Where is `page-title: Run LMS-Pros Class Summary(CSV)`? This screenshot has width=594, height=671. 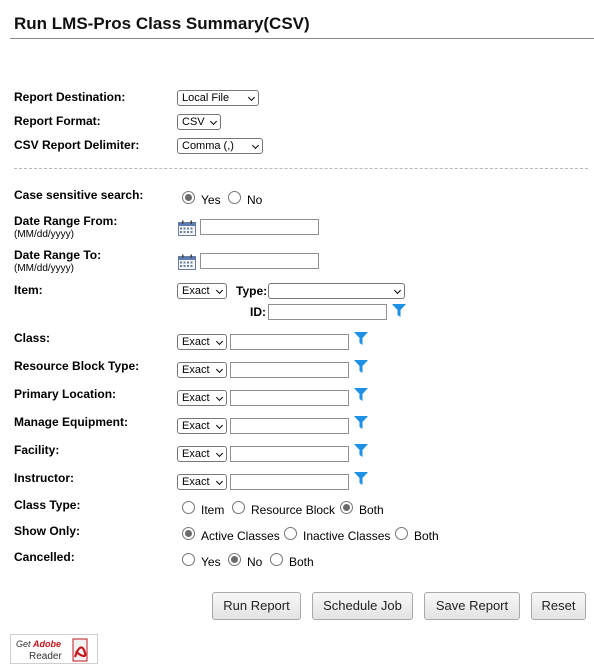
page-title: Run LMS-Pros Class Summary(CSV) is located at coordinates (162, 23).